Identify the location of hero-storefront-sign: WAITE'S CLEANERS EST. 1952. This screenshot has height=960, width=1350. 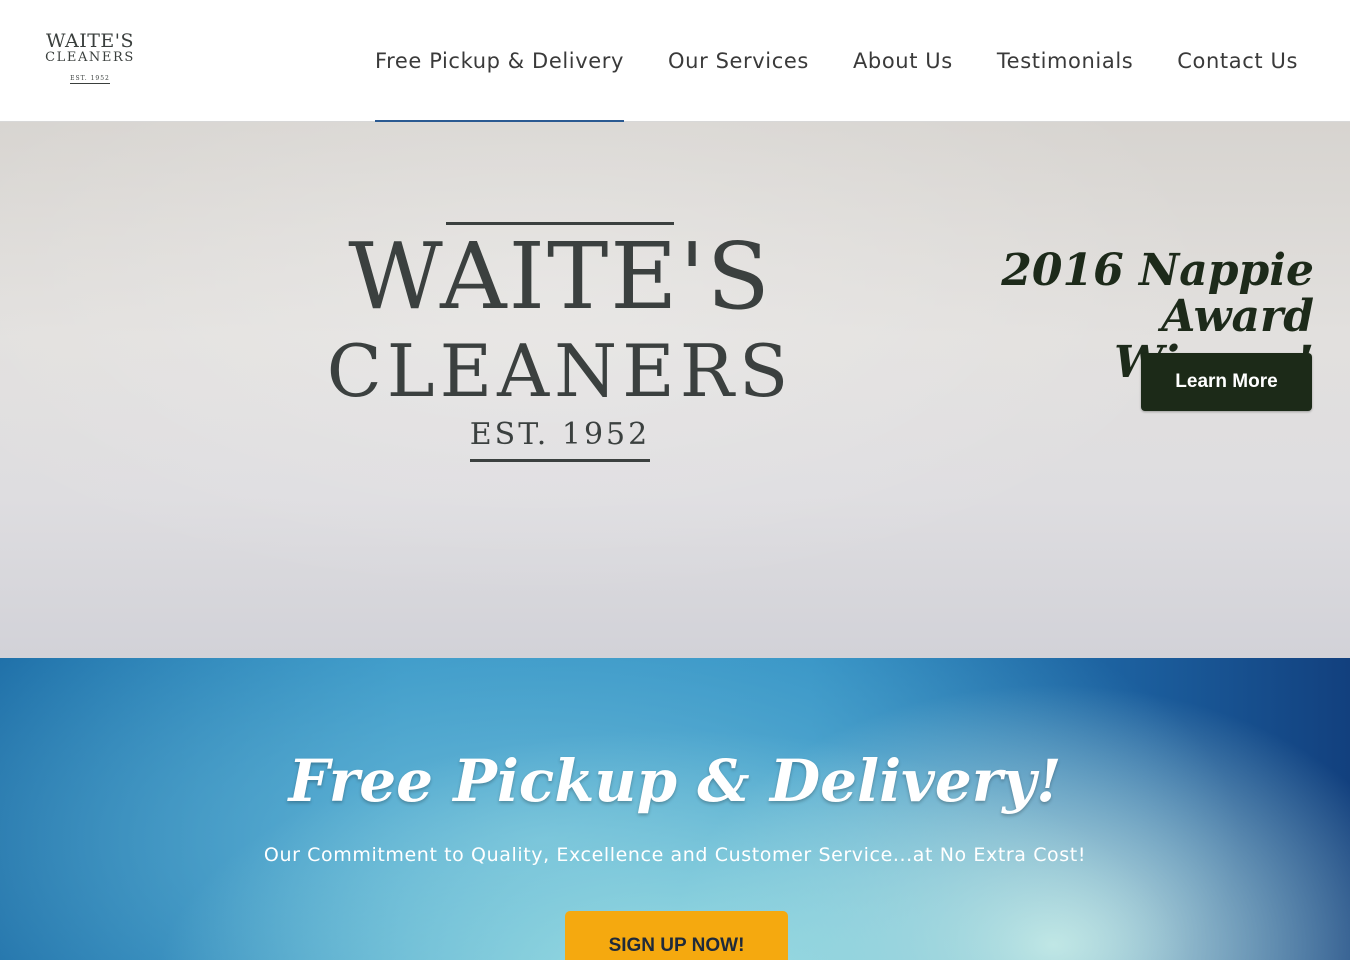
(560, 342).